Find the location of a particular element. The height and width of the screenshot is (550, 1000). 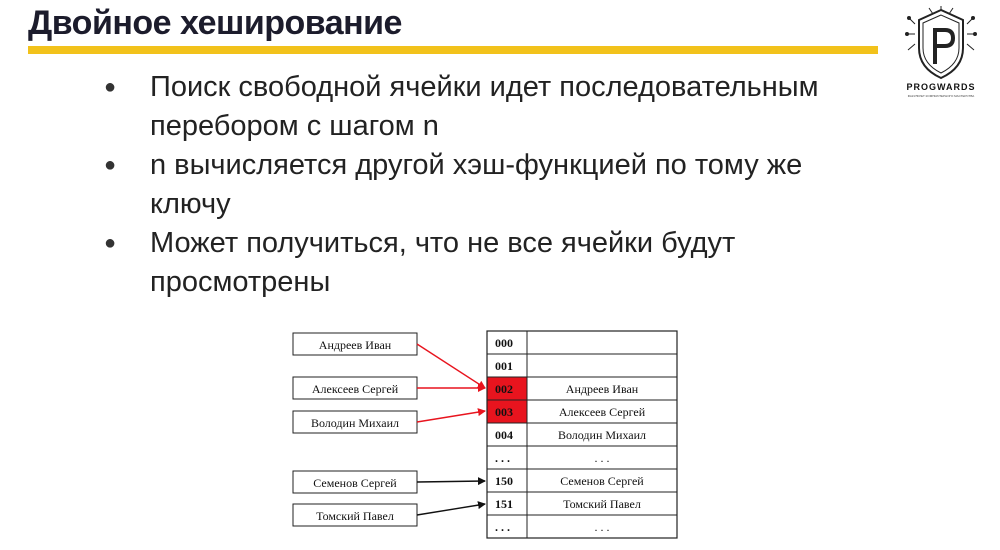

logo-text: PROGWARDS is located at coordinates (940, 87).